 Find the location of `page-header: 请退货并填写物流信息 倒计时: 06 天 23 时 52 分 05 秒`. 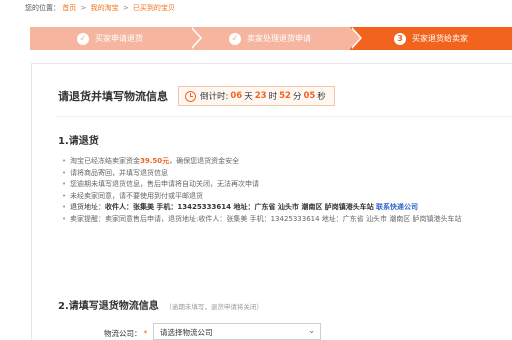

page-header: 请退货并填写物流信息 倒计时: 06 天 23 时 52 分 05 秒 is located at coordinates (196, 96).